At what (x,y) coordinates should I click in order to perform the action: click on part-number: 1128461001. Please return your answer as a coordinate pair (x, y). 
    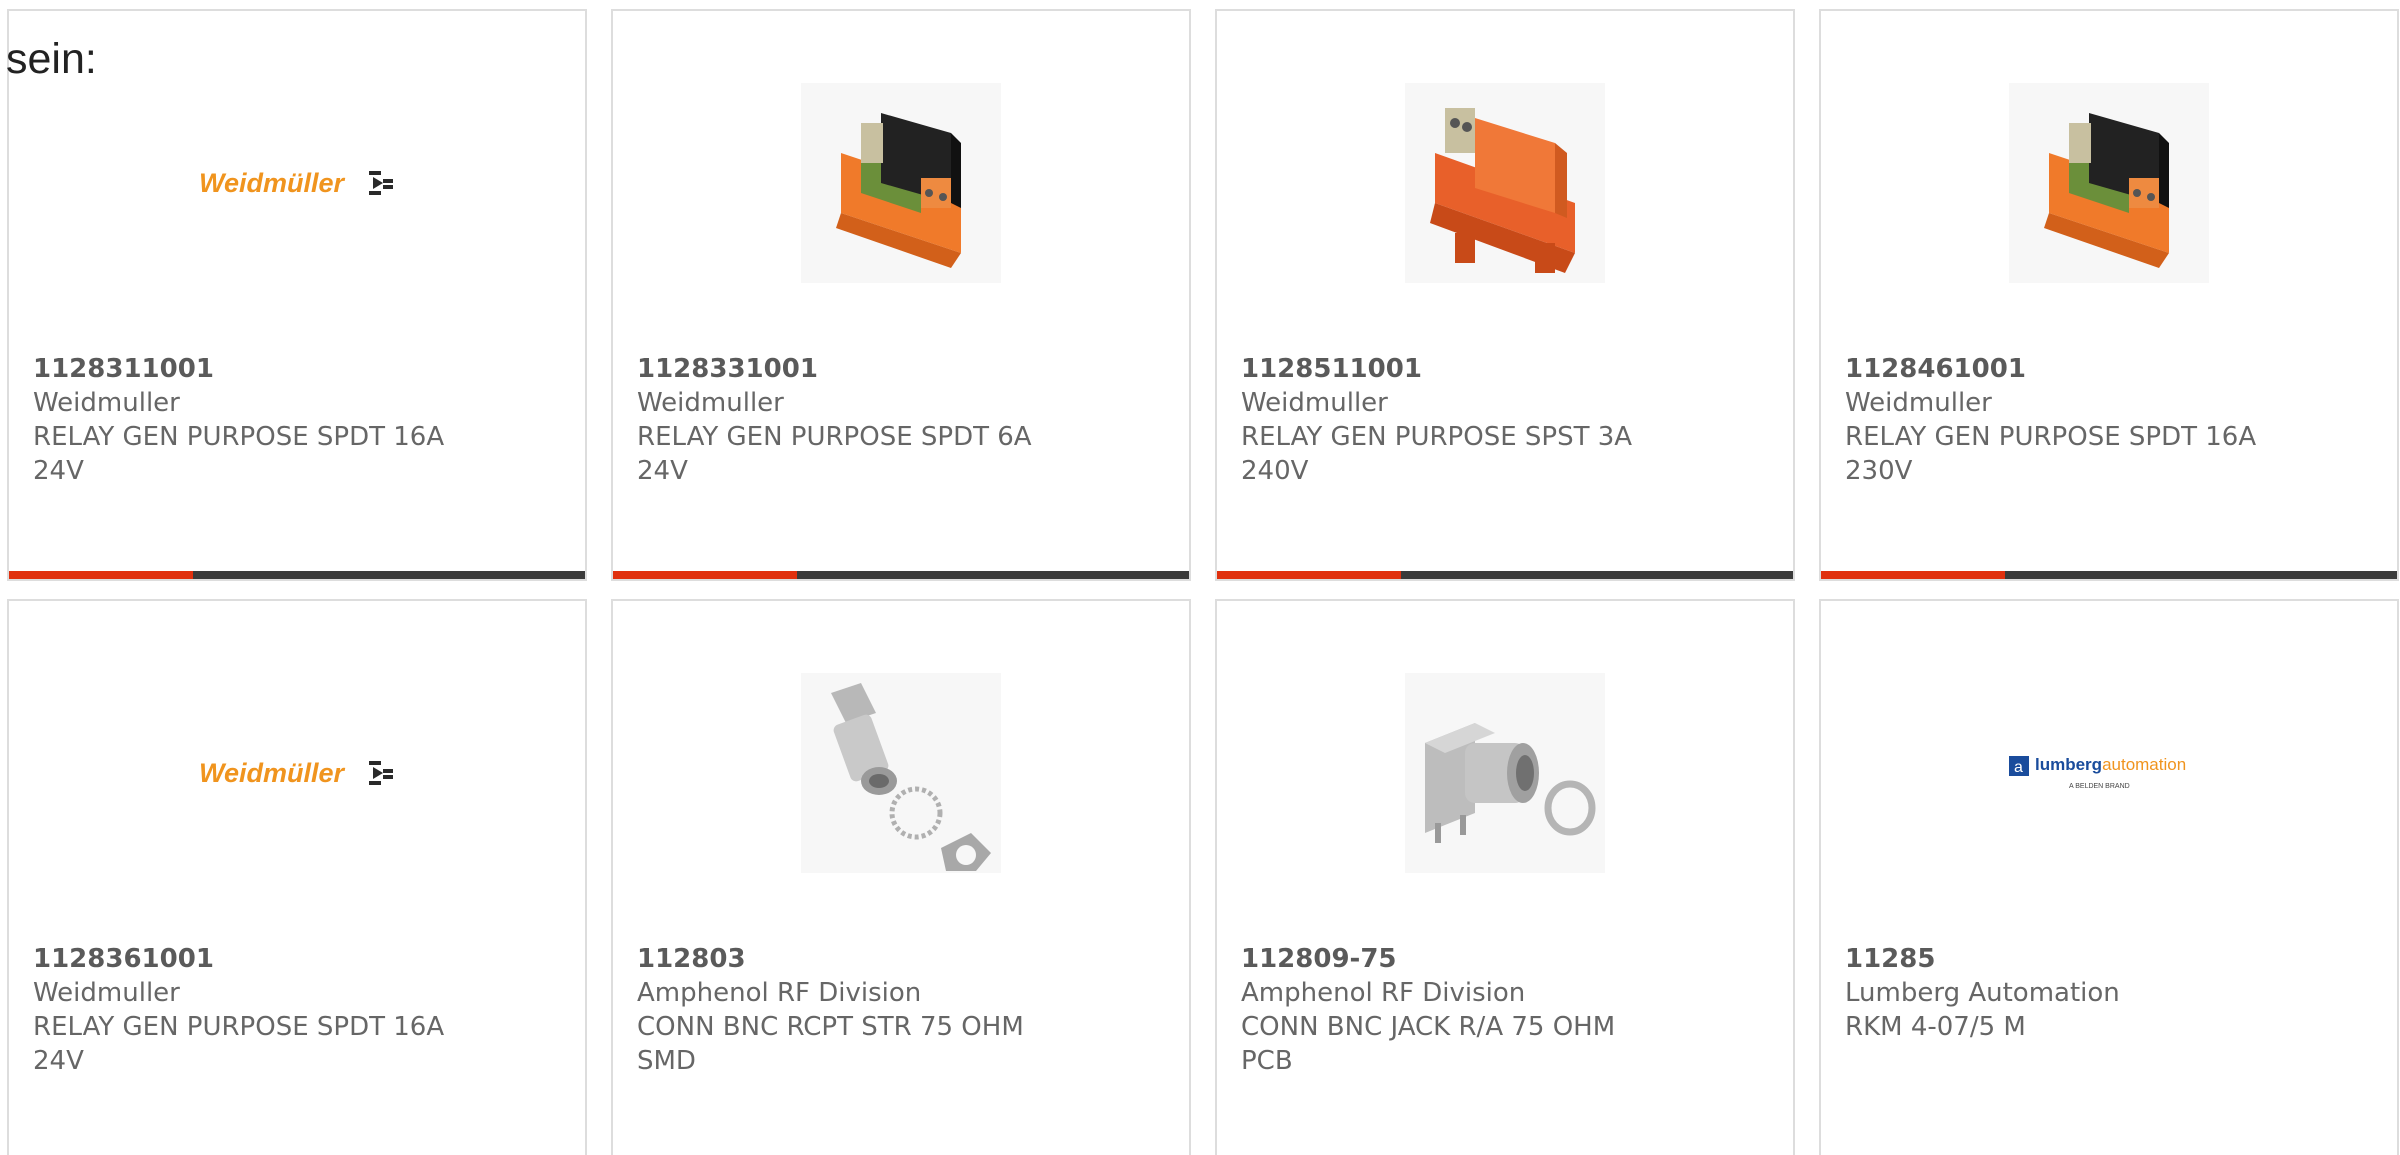
    Looking at the image, I should click on (2109, 369).